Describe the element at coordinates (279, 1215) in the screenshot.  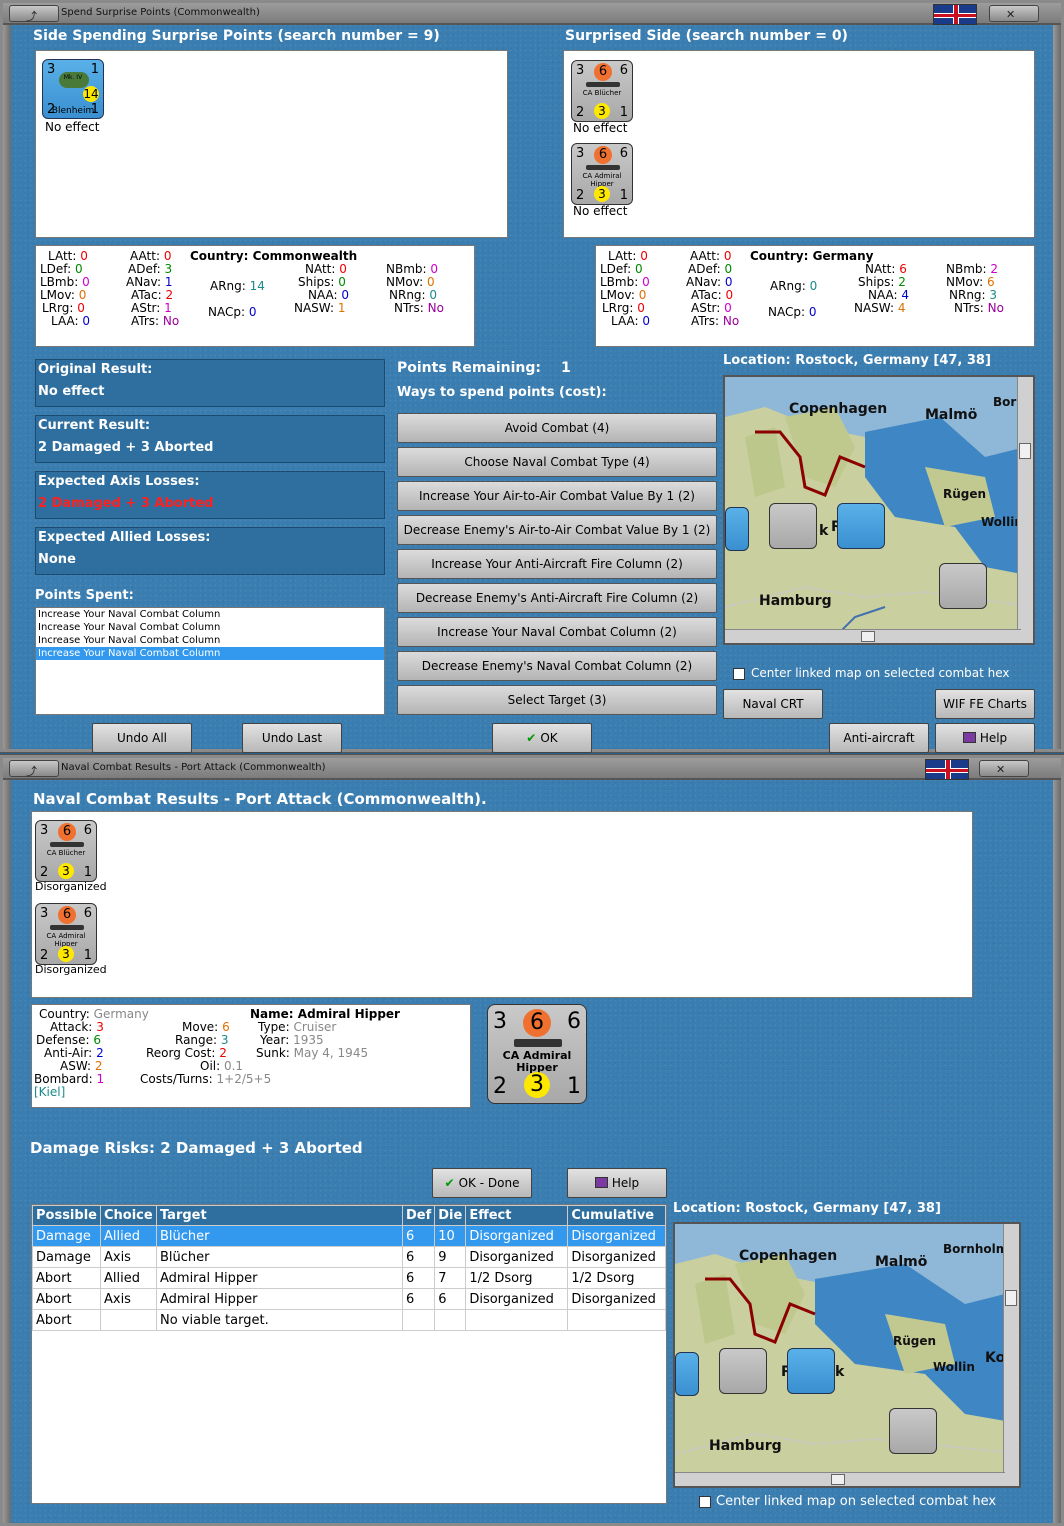
I see `col-target: Target` at that location.